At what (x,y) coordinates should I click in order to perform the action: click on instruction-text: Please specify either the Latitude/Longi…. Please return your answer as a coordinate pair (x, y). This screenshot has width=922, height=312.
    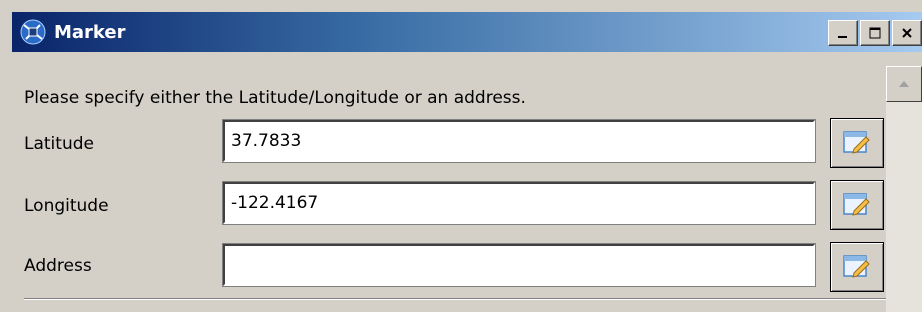
    Looking at the image, I should click on (275, 98).